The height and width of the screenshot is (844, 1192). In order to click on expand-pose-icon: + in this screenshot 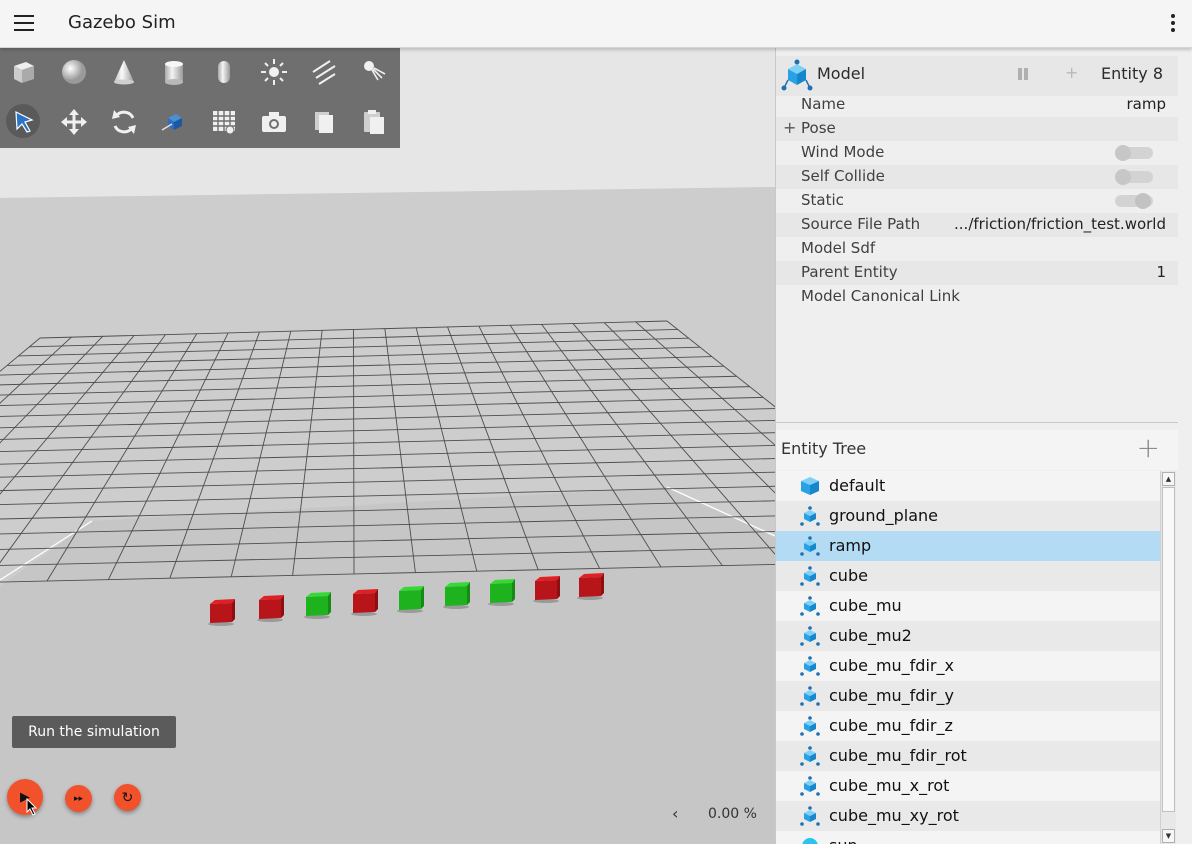, I will do `click(789, 127)`.